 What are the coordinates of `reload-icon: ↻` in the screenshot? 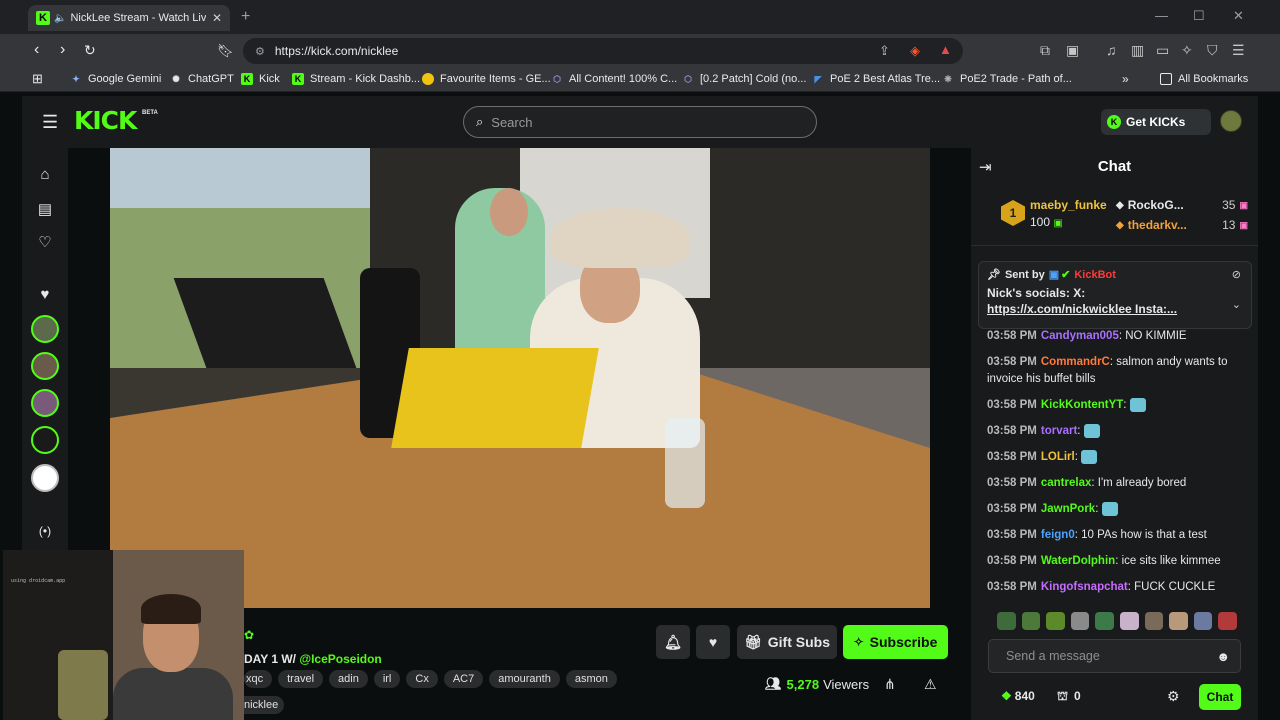 It's located at (90, 50).